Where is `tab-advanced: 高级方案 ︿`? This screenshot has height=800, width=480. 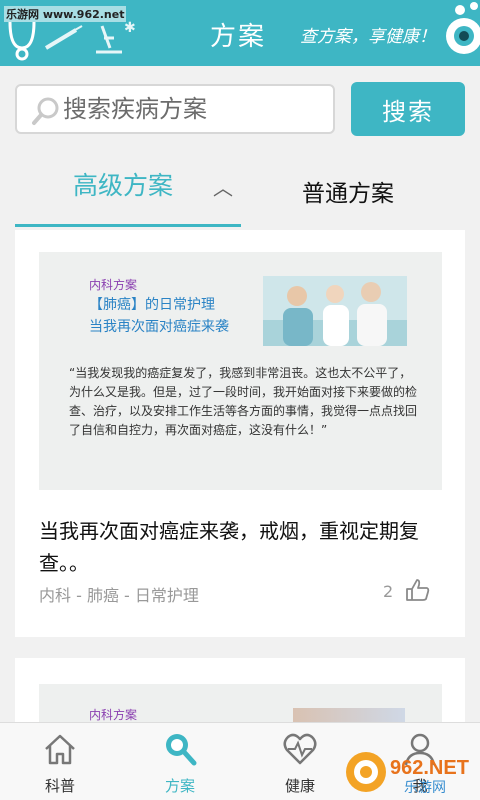 tab-advanced: 高级方案 ︿ is located at coordinates (128, 189).